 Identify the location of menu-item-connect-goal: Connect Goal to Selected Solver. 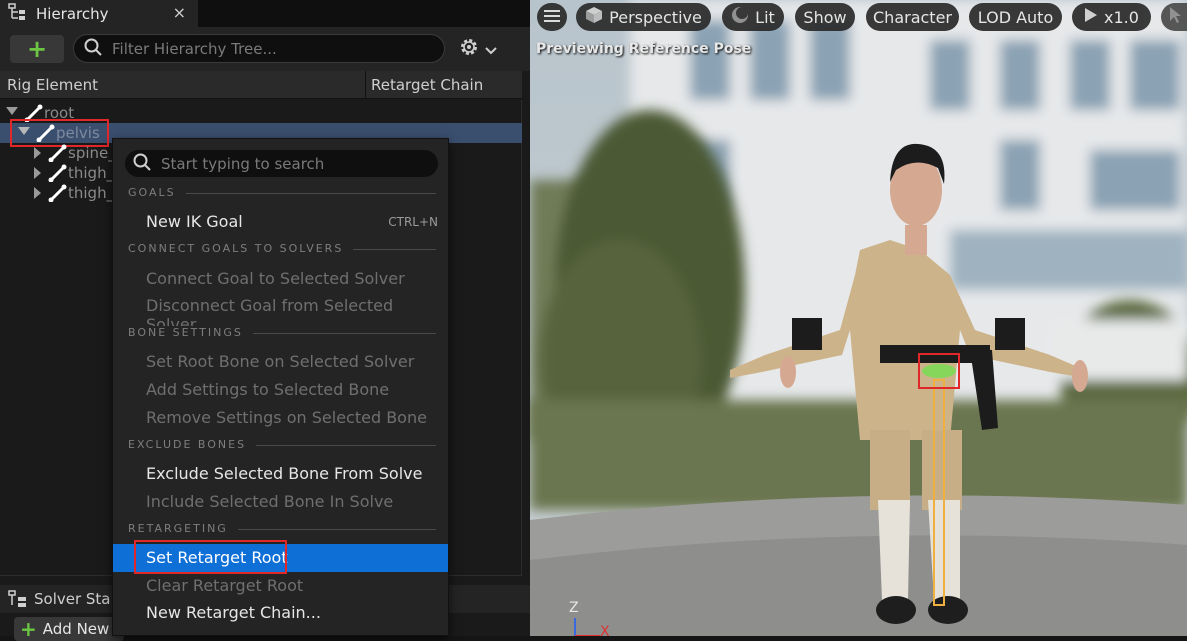
(280, 279).